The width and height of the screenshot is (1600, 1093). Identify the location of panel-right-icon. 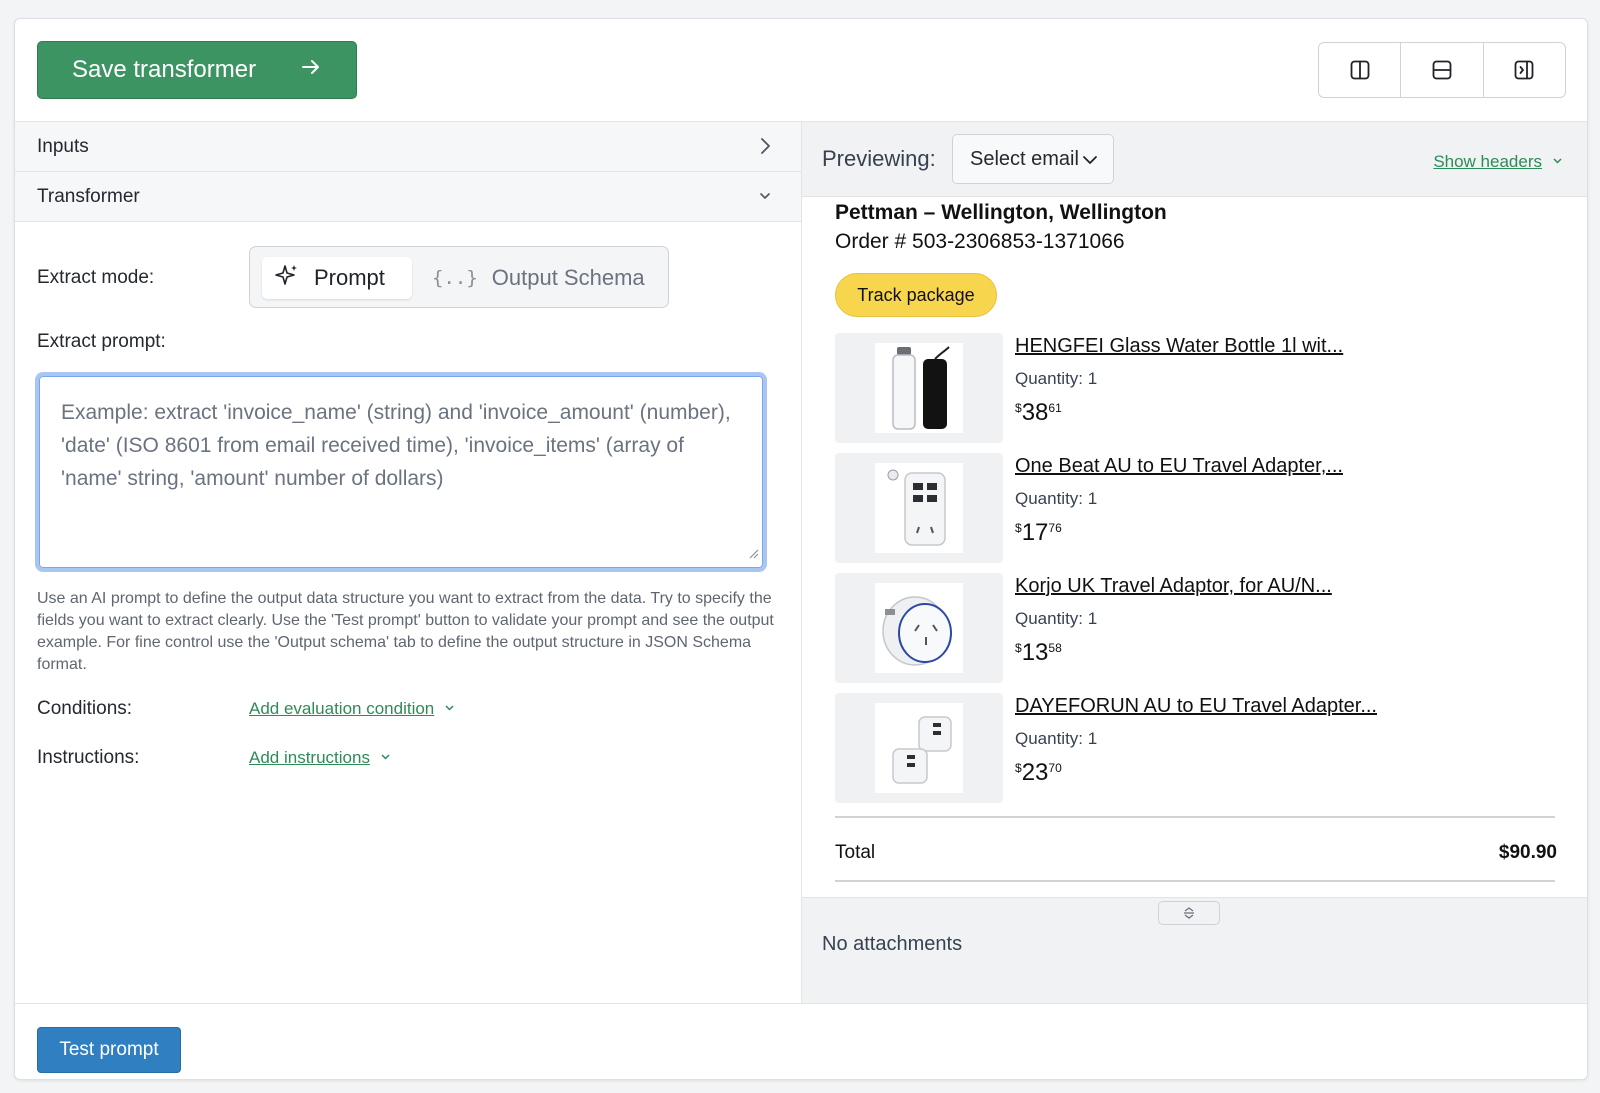
(1524, 70).